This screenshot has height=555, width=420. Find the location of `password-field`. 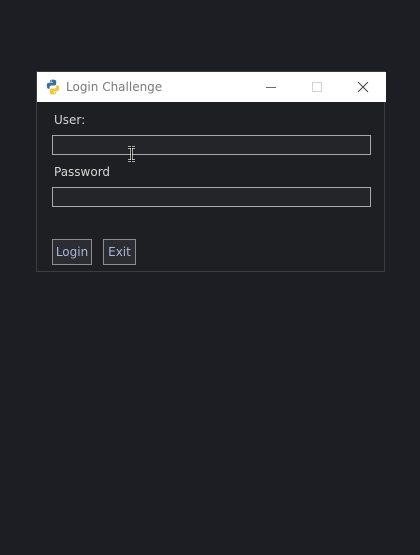

password-field is located at coordinates (211, 197).